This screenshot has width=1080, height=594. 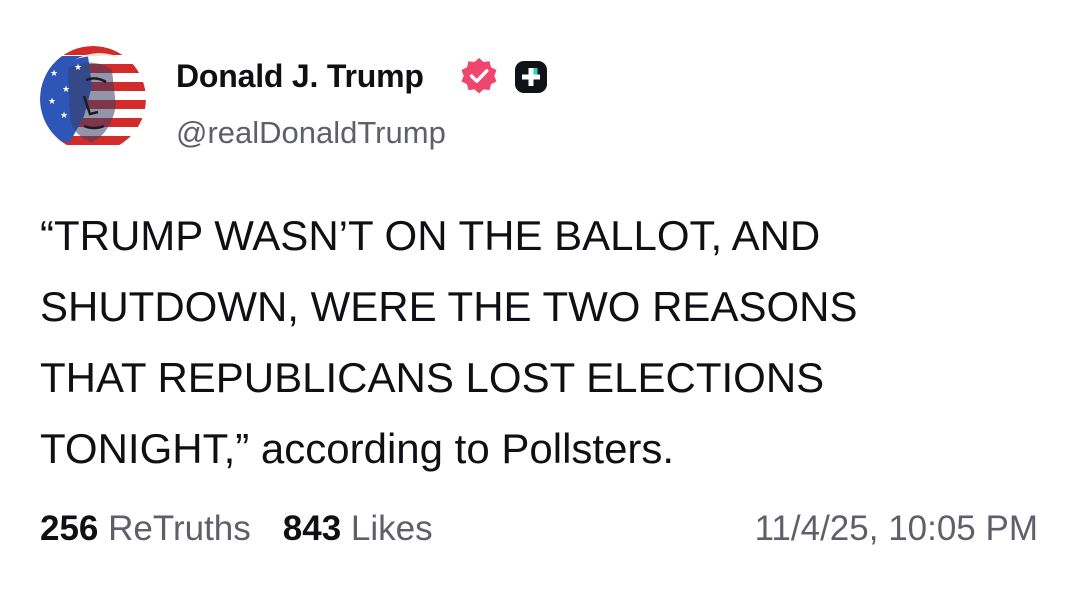 What do you see at coordinates (300, 76) in the screenshot?
I see `author-display-name: Donald J. Trump` at bounding box center [300, 76].